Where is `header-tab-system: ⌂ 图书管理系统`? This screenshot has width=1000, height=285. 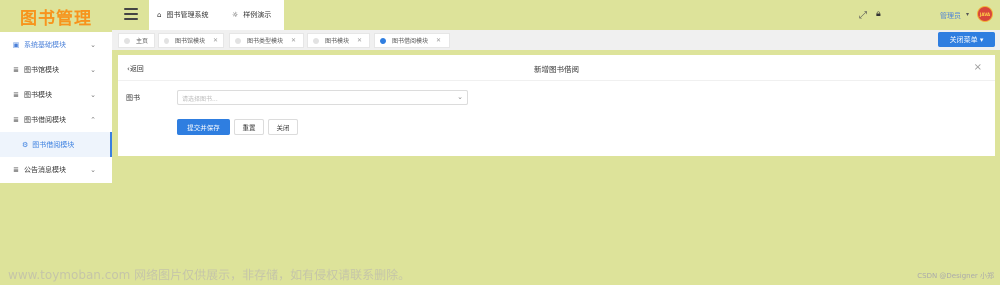
header-tab-system: ⌂ 图书管理系统 is located at coordinates (186, 15).